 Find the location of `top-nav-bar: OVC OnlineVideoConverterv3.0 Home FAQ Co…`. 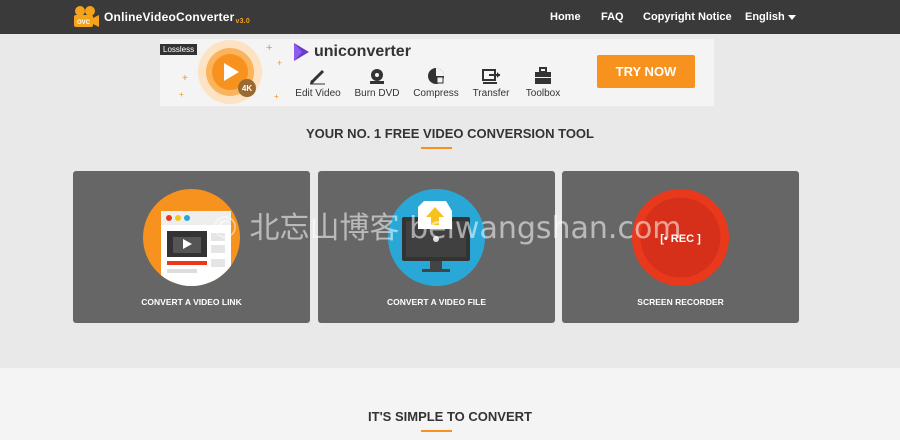

top-nav-bar: OVC OnlineVideoConverterv3.0 Home FAQ Co… is located at coordinates (450, 17).